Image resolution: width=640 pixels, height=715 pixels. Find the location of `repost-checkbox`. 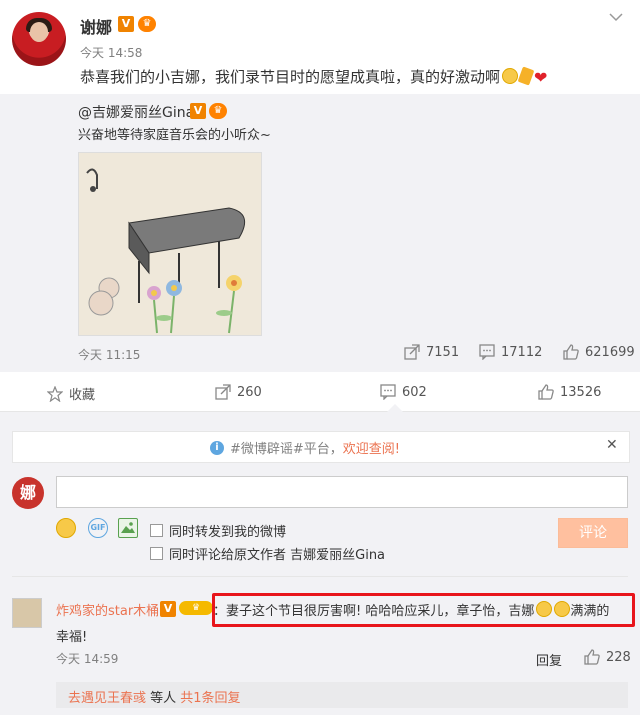

repost-checkbox is located at coordinates (156, 530).